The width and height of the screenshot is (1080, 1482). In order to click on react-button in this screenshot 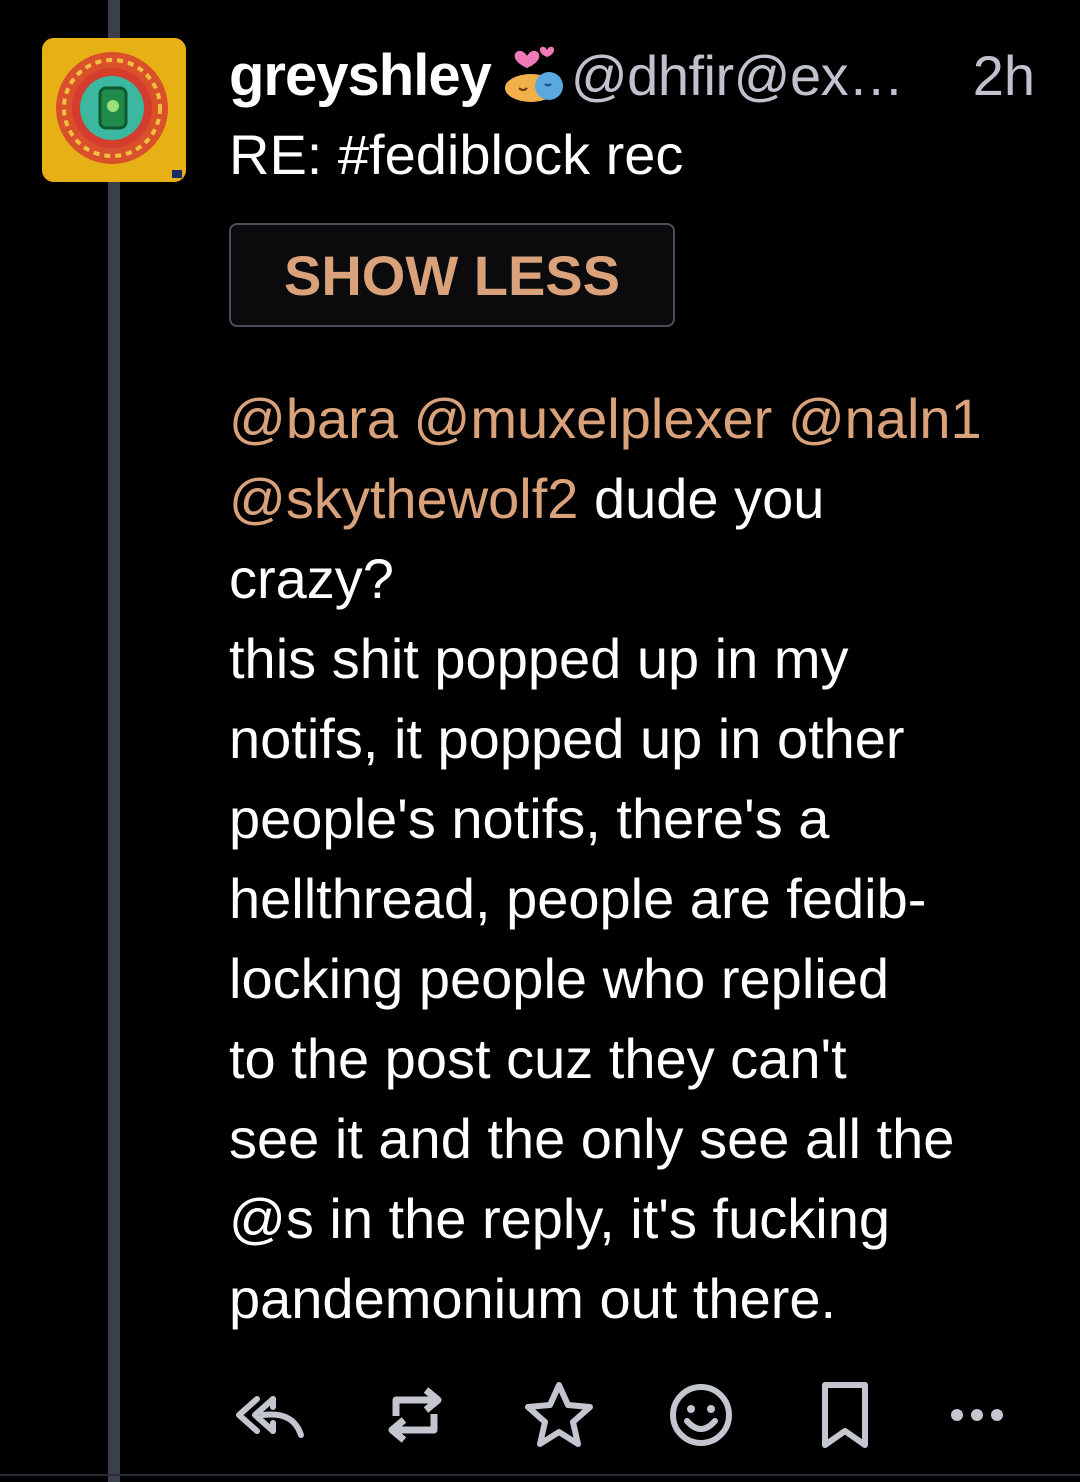, I will do `click(701, 1415)`.